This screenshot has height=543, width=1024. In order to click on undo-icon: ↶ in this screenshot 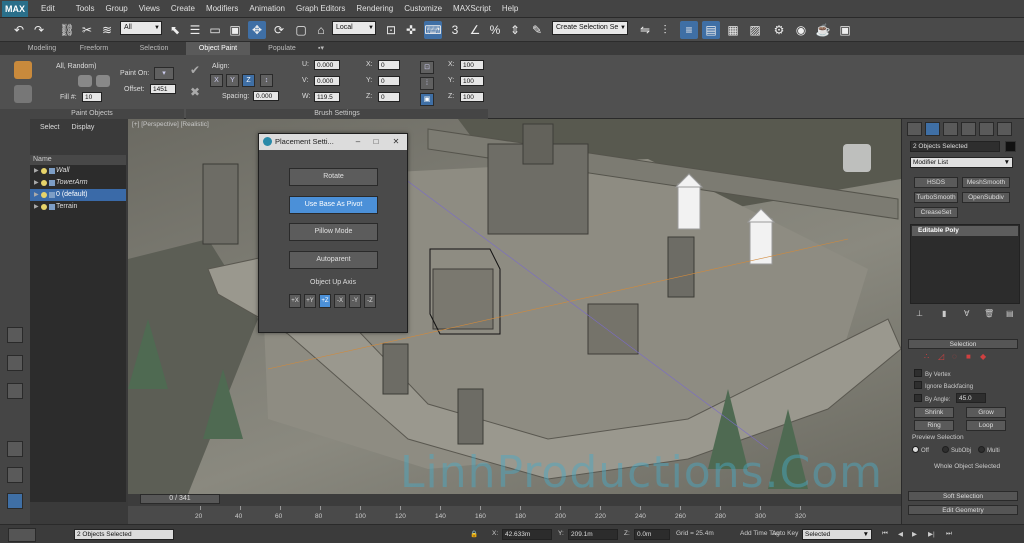, I will do `click(19, 30)`.